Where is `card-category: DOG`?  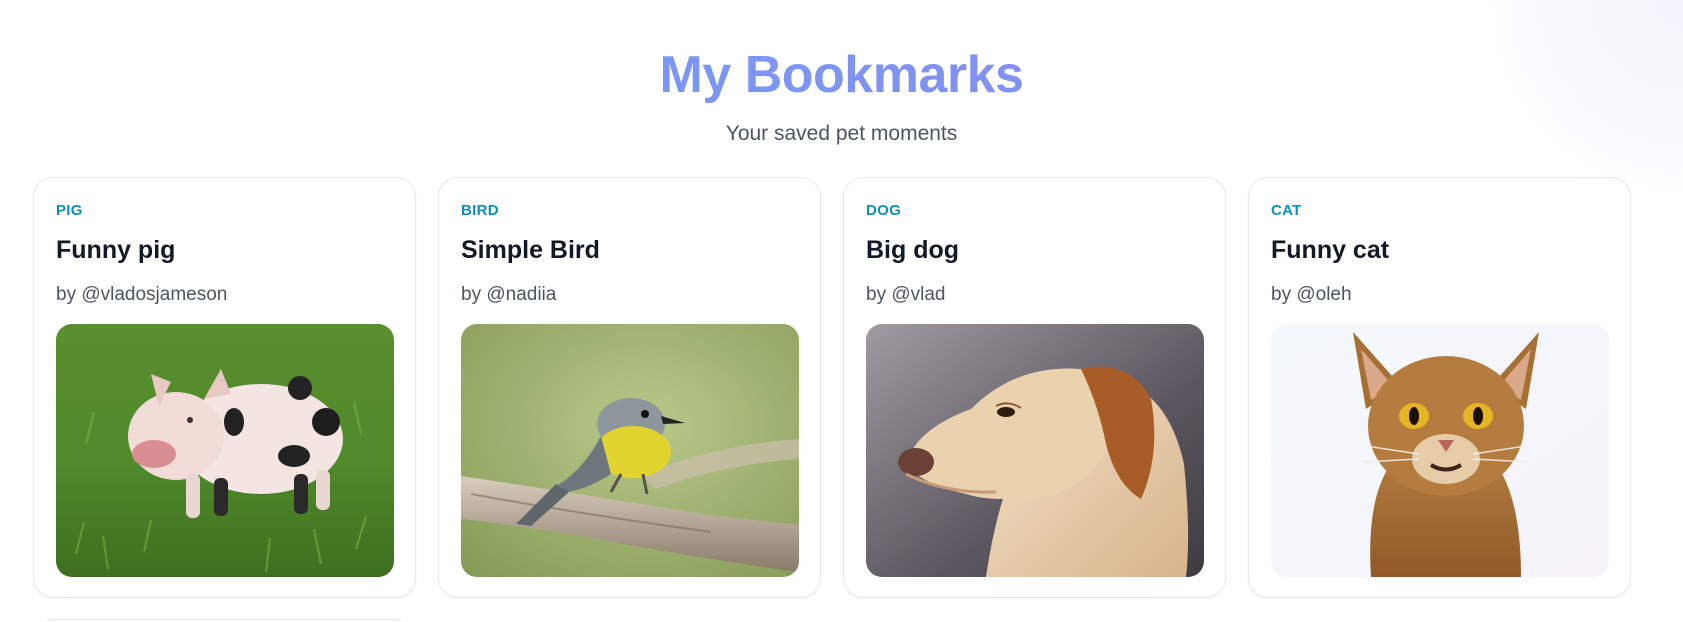
card-category: DOG is located at coordinates (884, 210).